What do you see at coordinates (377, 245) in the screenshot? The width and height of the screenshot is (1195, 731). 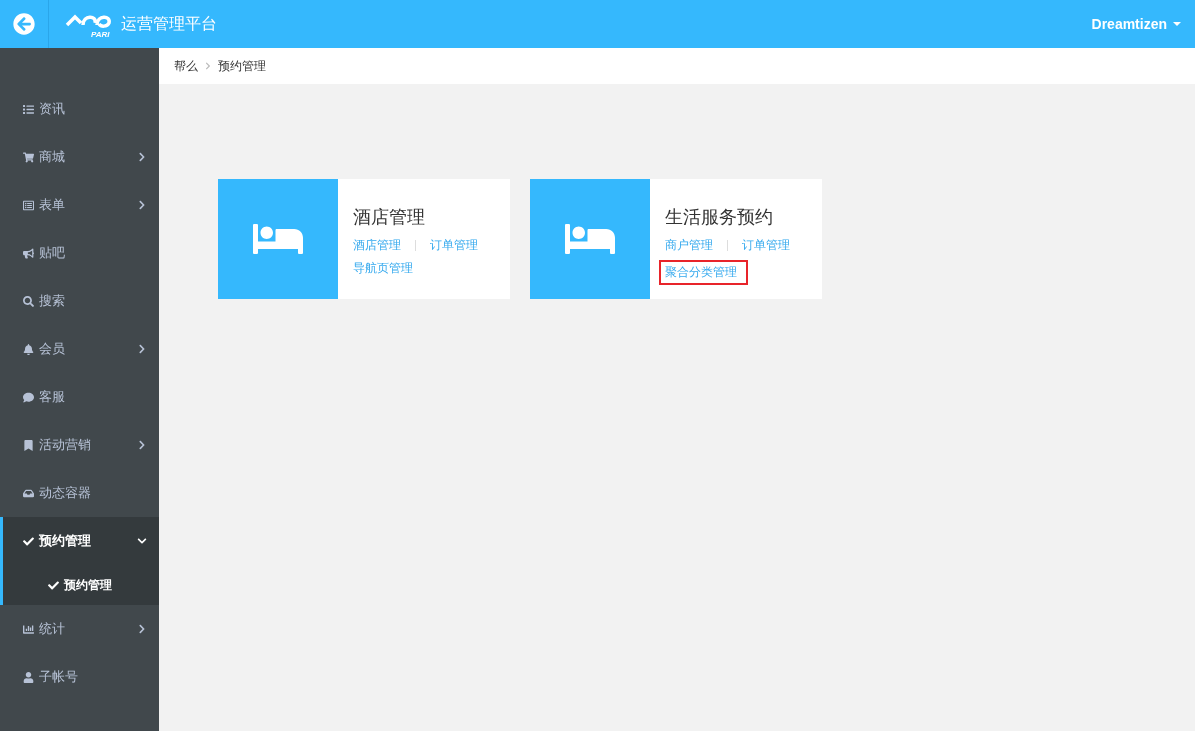 I see `card-link: 酒店管理` at bounding box center [377, 245].